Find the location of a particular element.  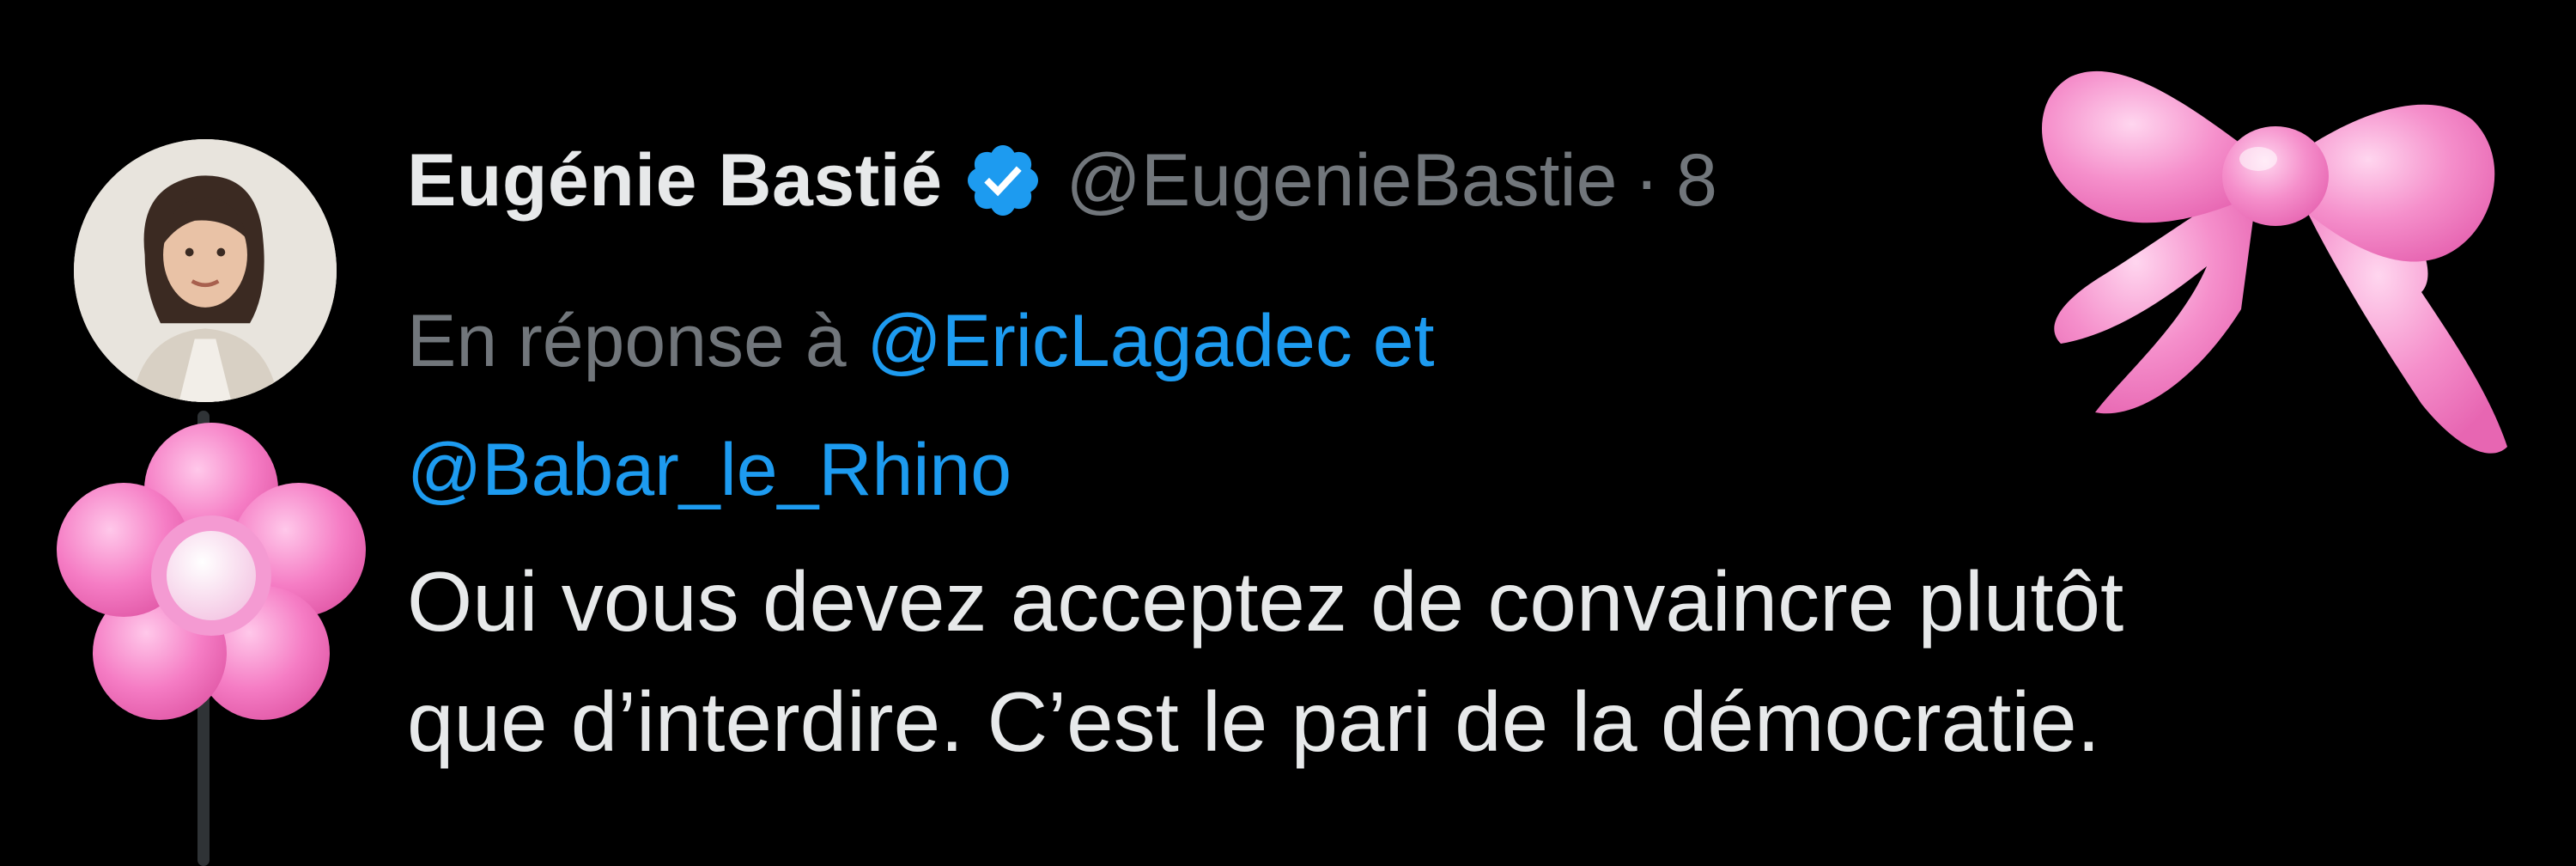

tweet-header: Eugénie Bastié @EugenieBastie · 8 is located at coordinates (1308, 180).